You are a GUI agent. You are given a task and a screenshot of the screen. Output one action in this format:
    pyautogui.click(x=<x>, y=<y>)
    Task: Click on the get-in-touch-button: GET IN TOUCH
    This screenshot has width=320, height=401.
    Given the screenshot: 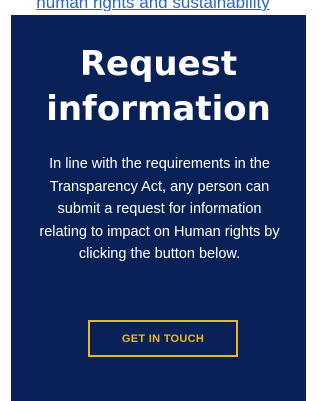 What is the action you would take?
    pyautogui.click(x=163, y=338)
    